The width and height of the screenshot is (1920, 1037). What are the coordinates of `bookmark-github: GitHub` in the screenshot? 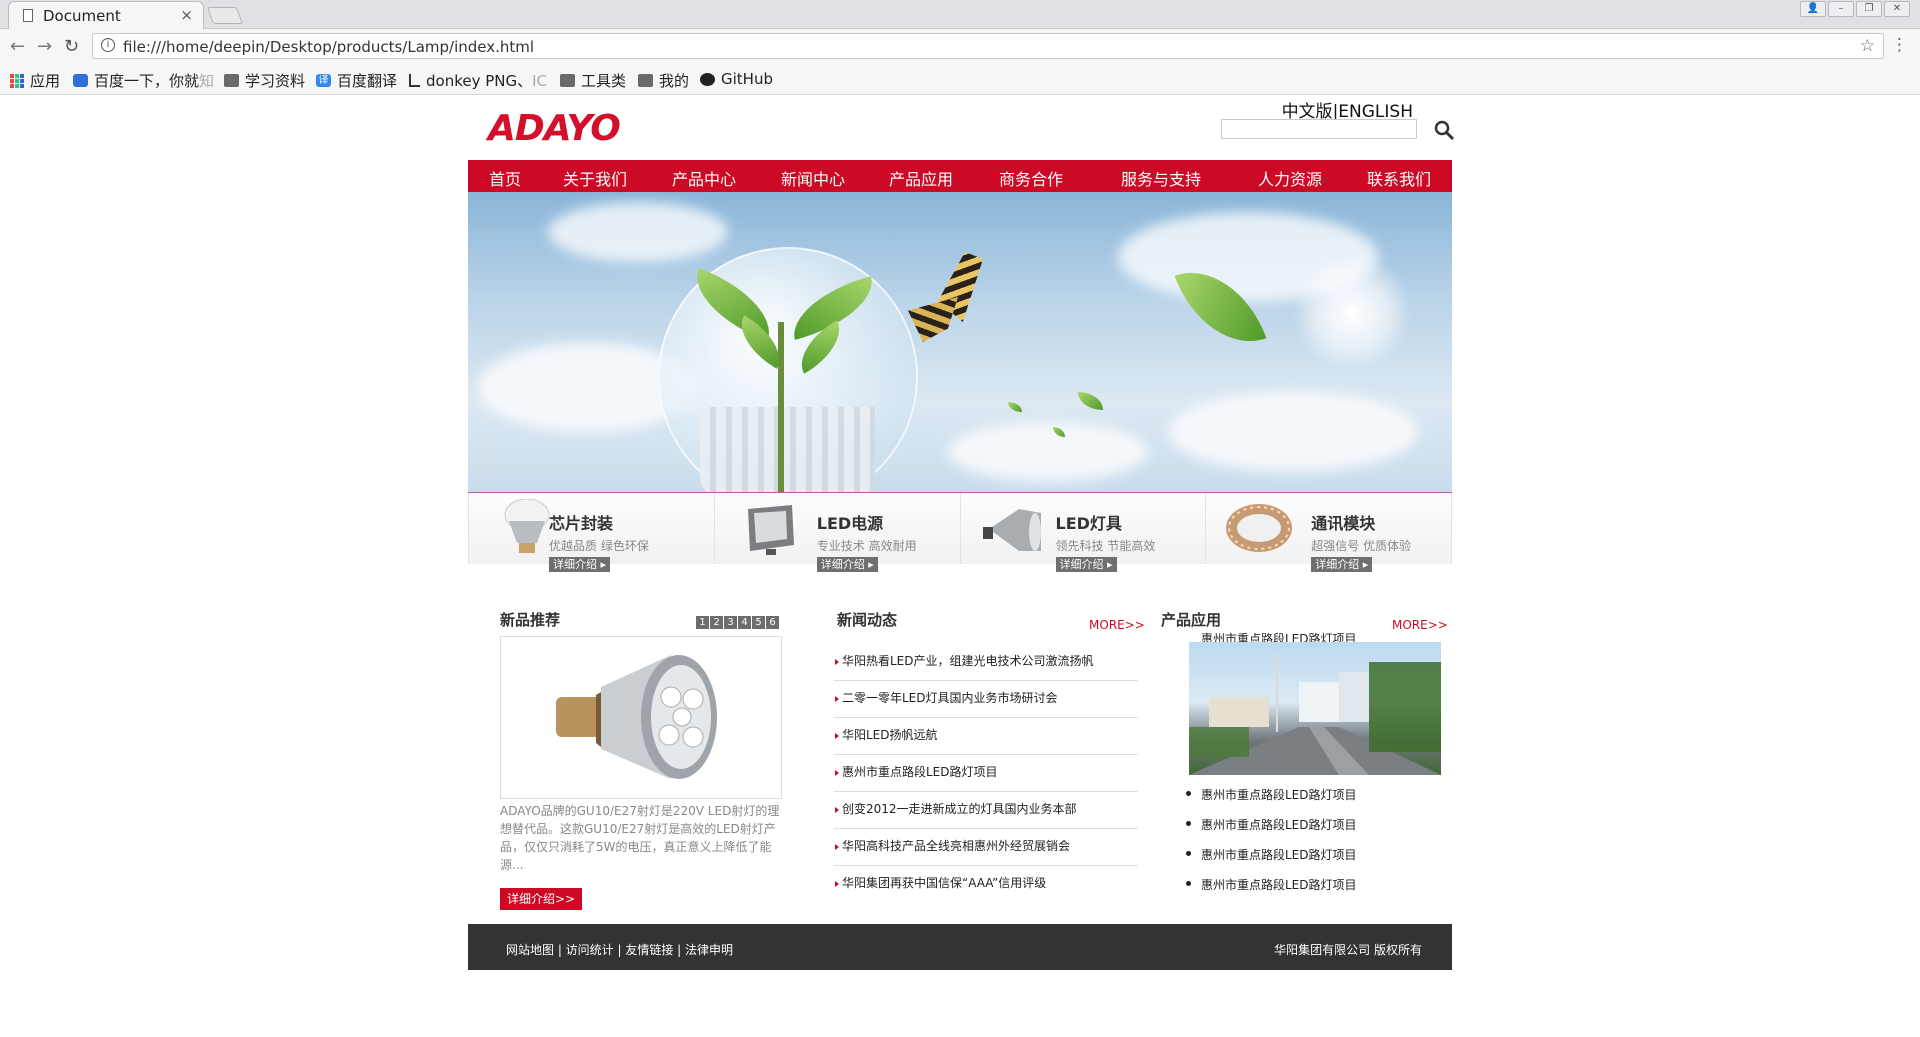 It's located at (736, 79).